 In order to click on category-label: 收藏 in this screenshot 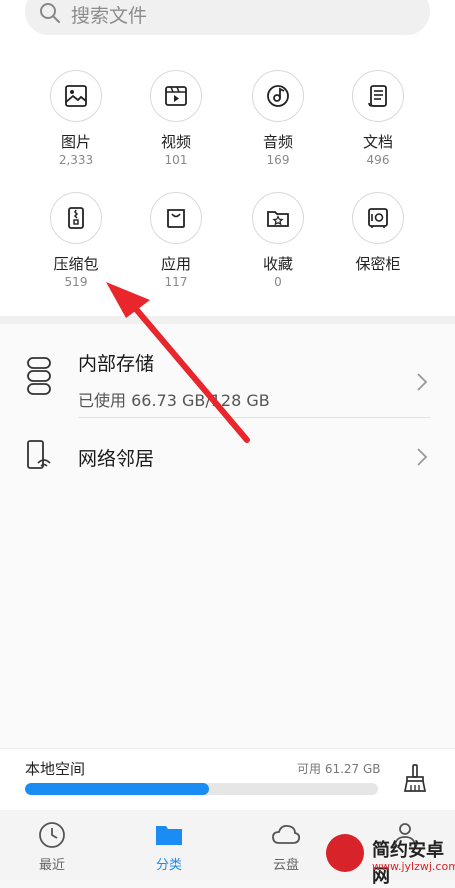, I will do `click(277, 264)`.